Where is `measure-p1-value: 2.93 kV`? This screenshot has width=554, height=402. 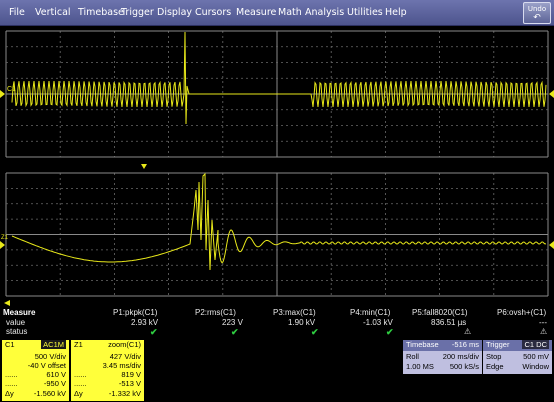 measure-p1-value: 2.93 kV is located at coordinates (145, 322).